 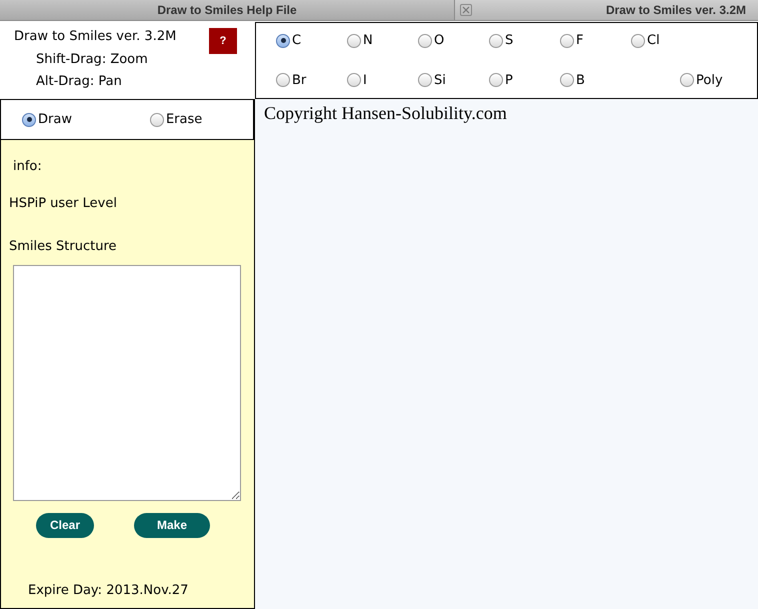 What do you see at coordinates (172, 525) in the screenshot?
I see `action-button: Make` at bounding box center [172, 525].